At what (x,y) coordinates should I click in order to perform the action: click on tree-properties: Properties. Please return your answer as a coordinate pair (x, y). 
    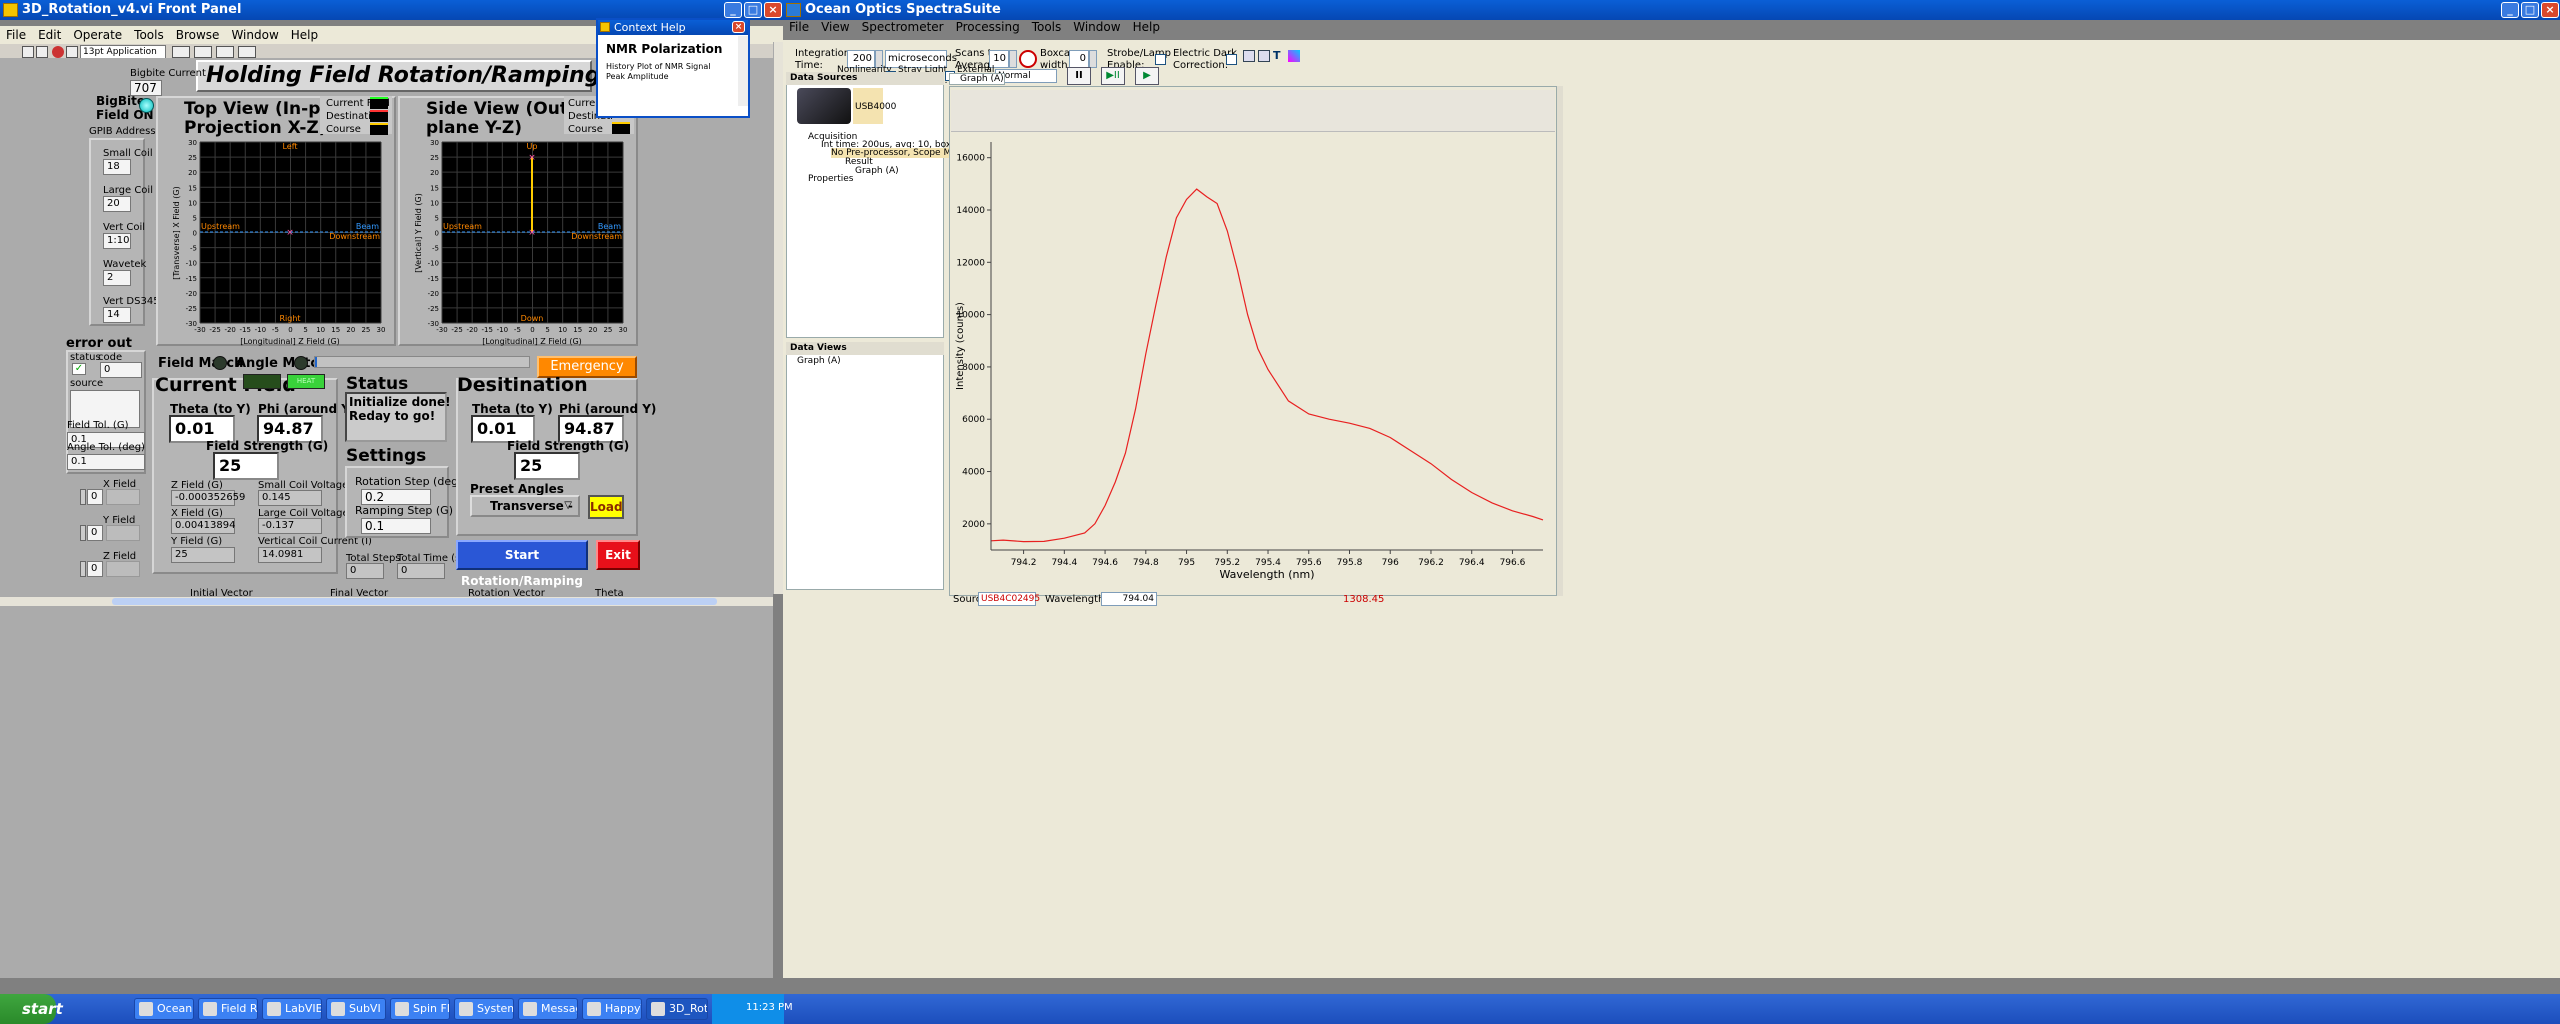
    Looking at the image, I should click on (830, 179).